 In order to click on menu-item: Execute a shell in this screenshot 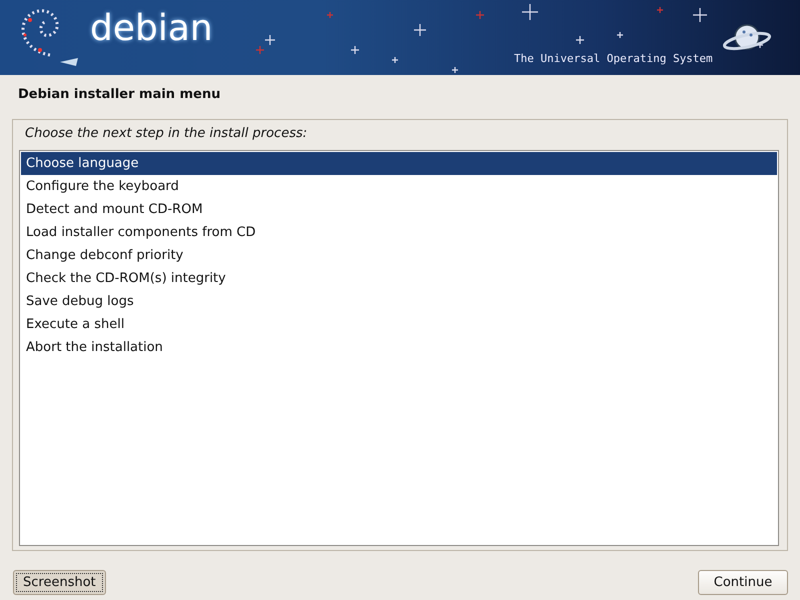, I will do `click(399, 324)`.